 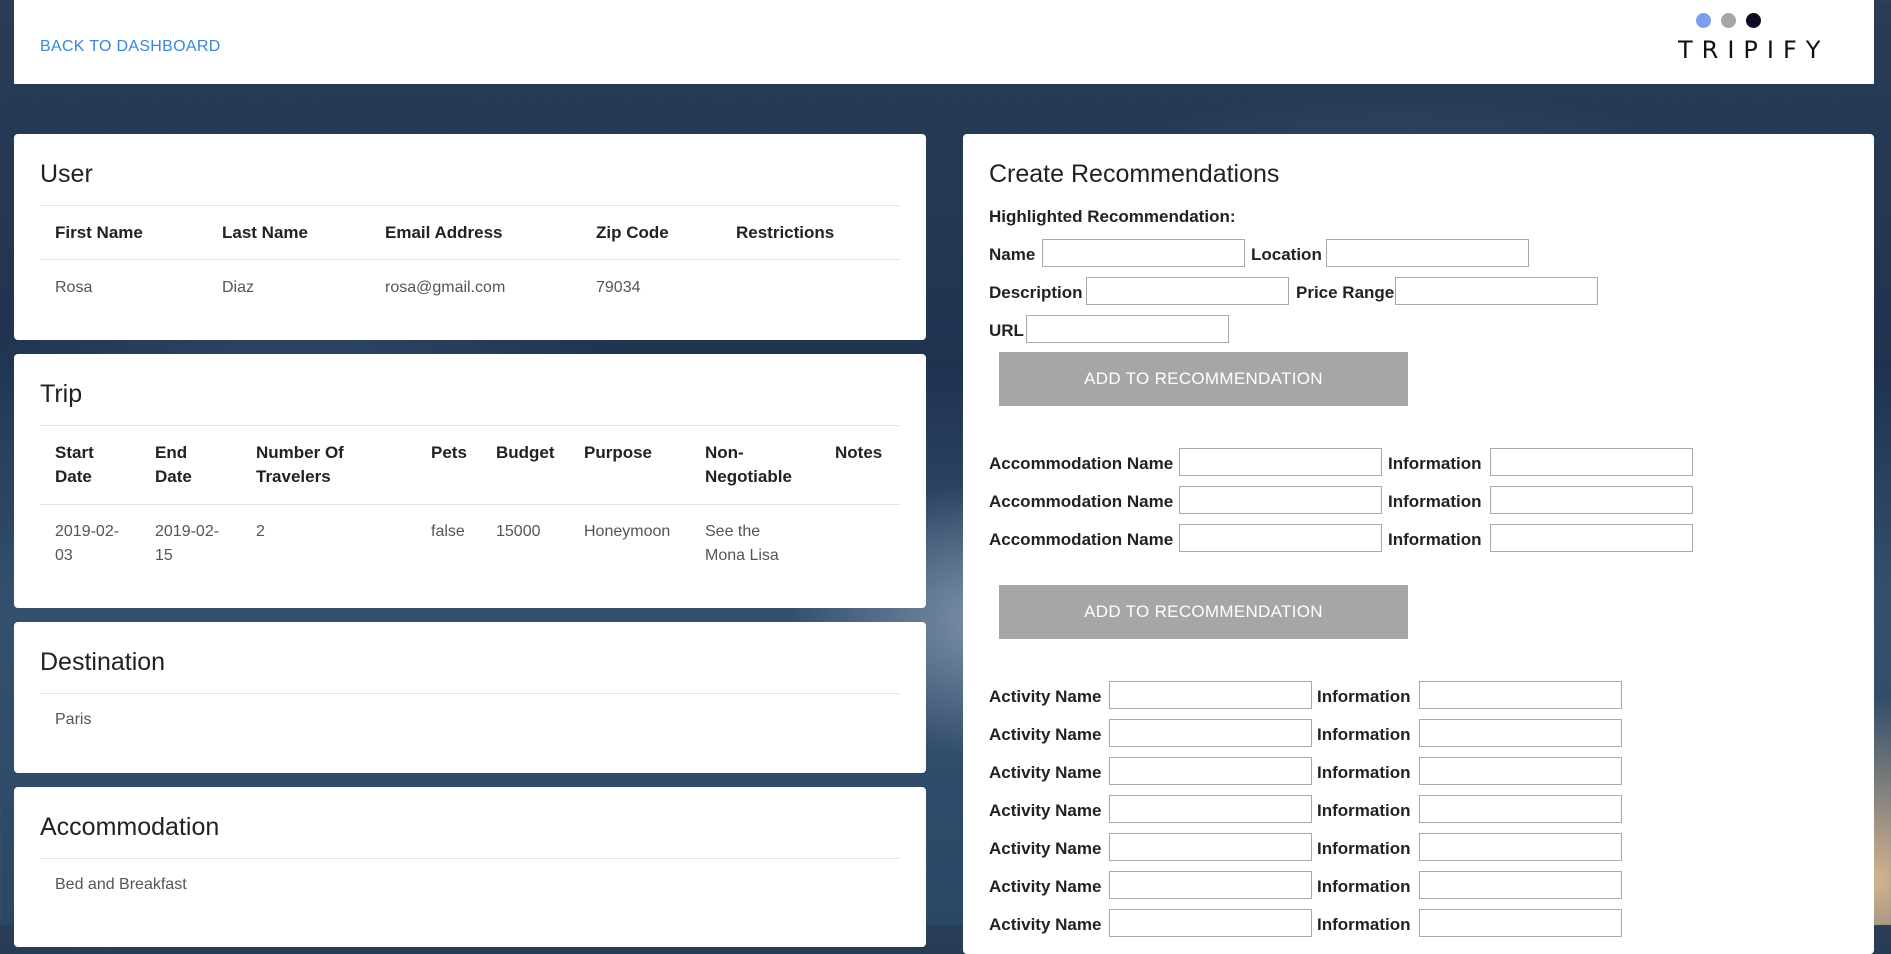 I want to click on trip-header-purpose: Purpose, so click(x=618, y=453).